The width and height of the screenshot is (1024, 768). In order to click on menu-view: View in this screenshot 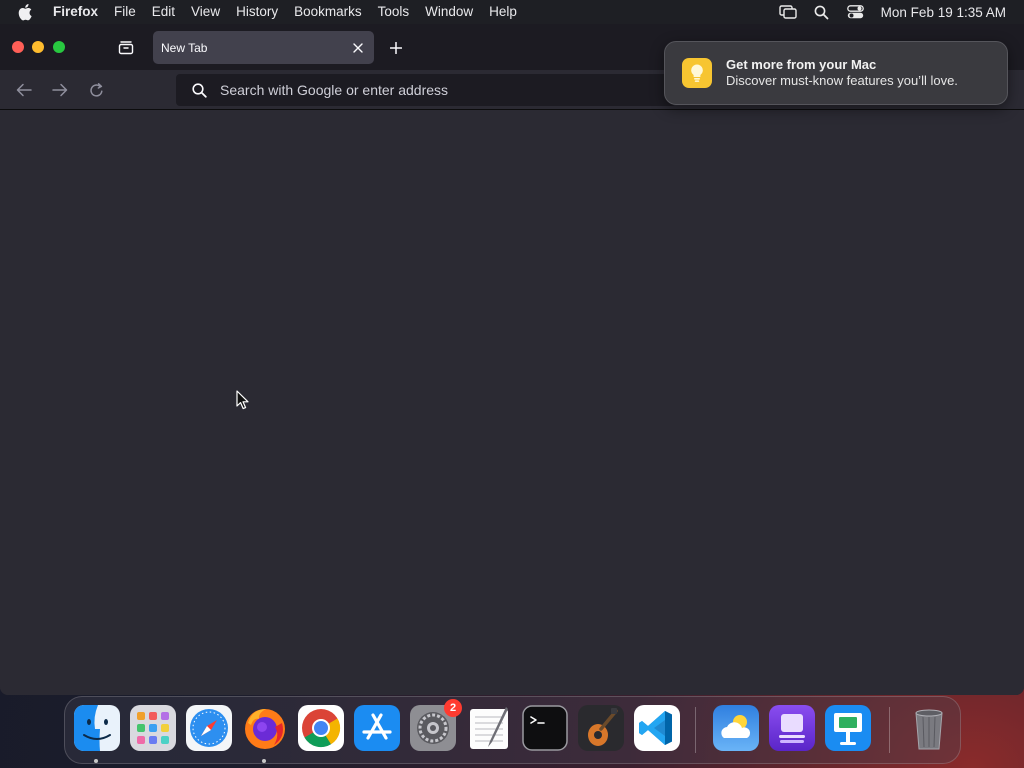, I will do `click(205, 12)`.